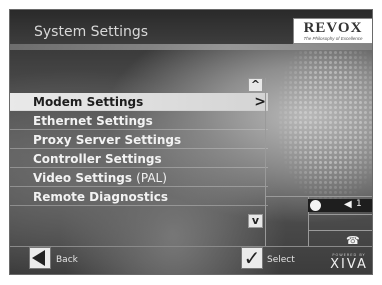 This screenshot has height=285, width=382. I want to click on menu-item-video-settings: Video Settings (PAL), so click(139, 178).